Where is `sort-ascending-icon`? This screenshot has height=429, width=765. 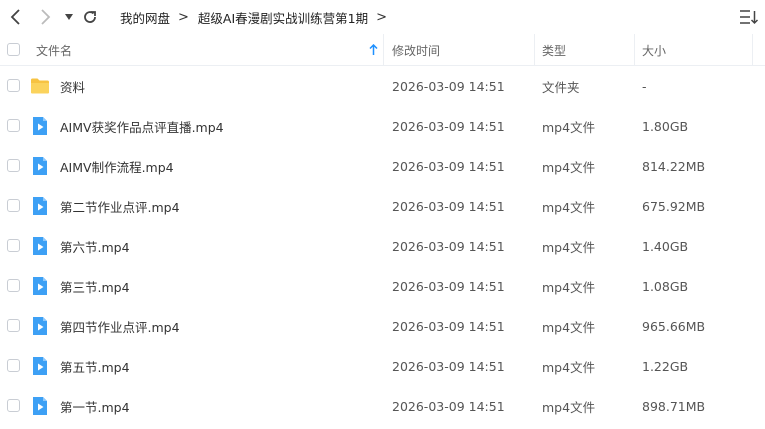
sort-ascending-icon is located at coordinates (373, 50).